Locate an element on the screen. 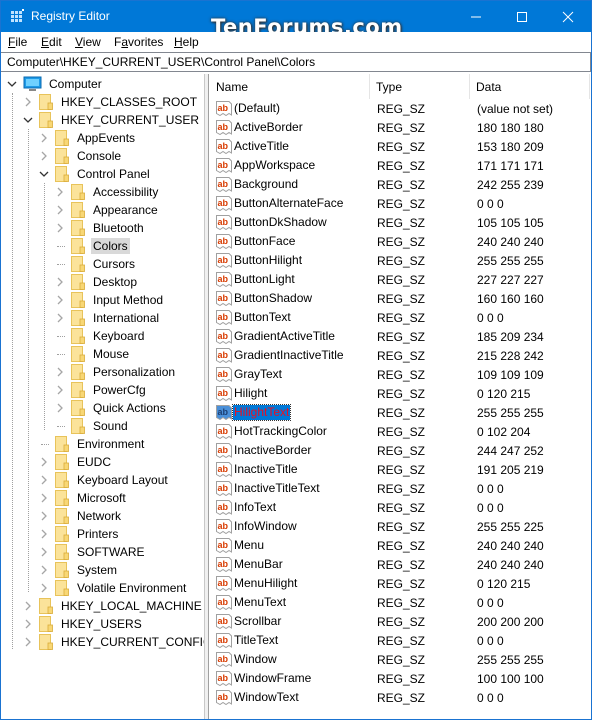 This screenshot has width=592, height=720. tree-node: Volatile Environment is located at coordinates (113, 588).